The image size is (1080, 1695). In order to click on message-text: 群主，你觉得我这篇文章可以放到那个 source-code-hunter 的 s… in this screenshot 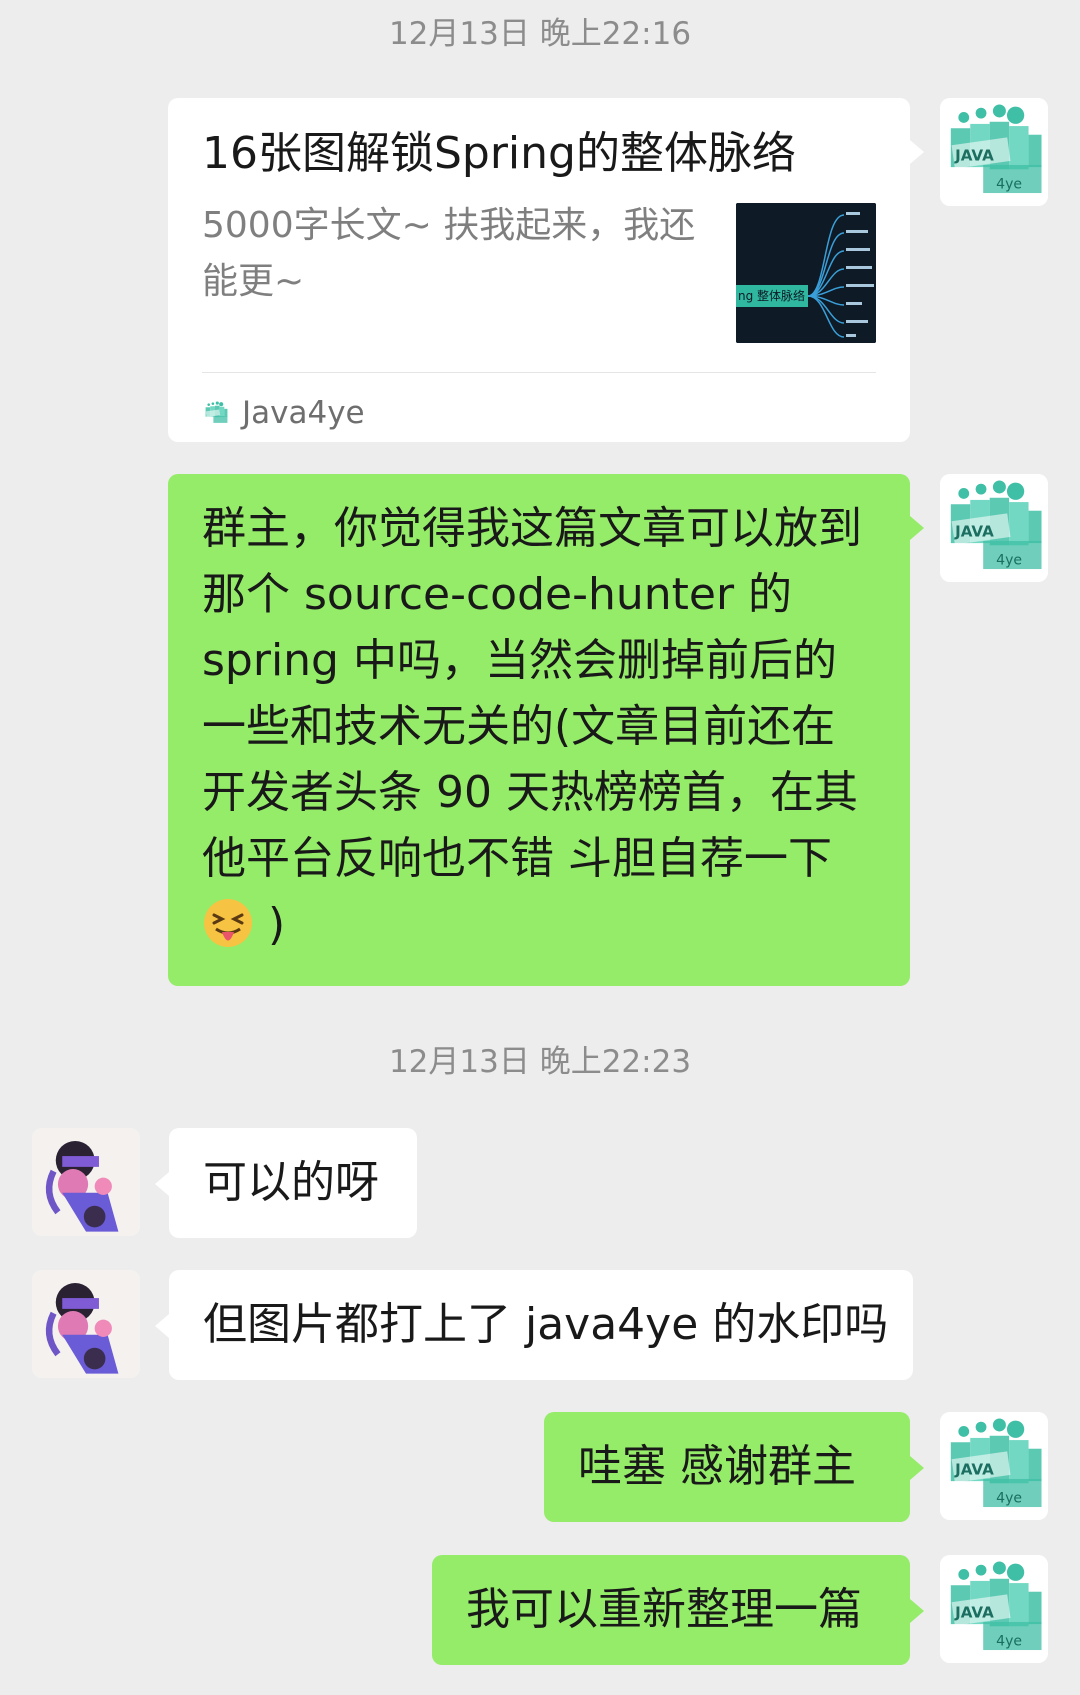, I will do `click(532, 693)`.